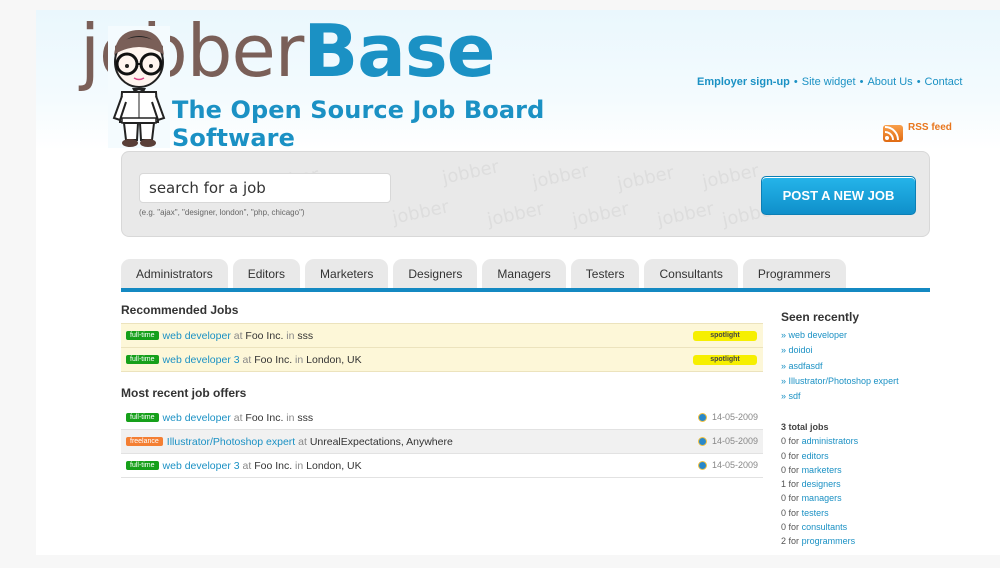  What do you see at coordinates (743, 82) in the screenshot?
I see `nav-employer-signup: Employer sign-up` at bounding box center [743, 82].